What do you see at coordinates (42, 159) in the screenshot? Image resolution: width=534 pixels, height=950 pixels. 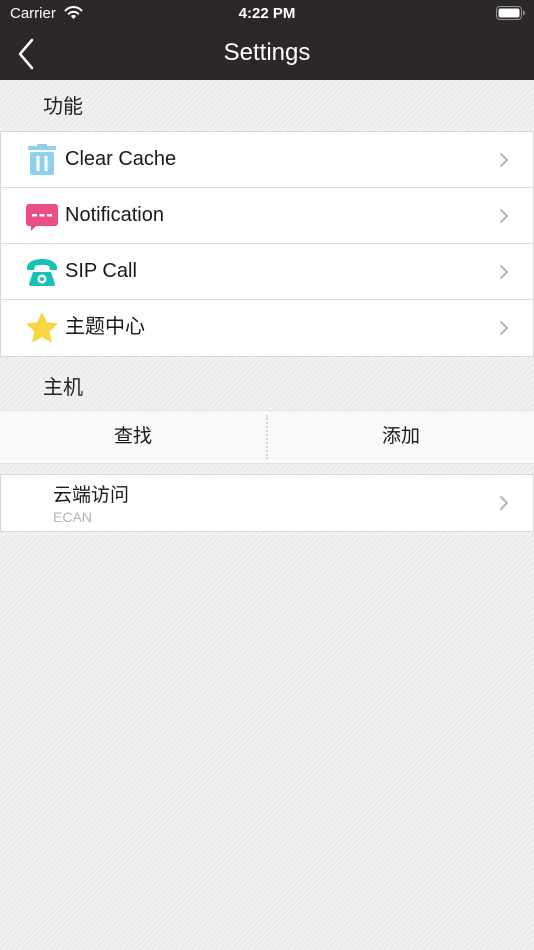 I see `trash-icon` at bounding box center [42, 159].